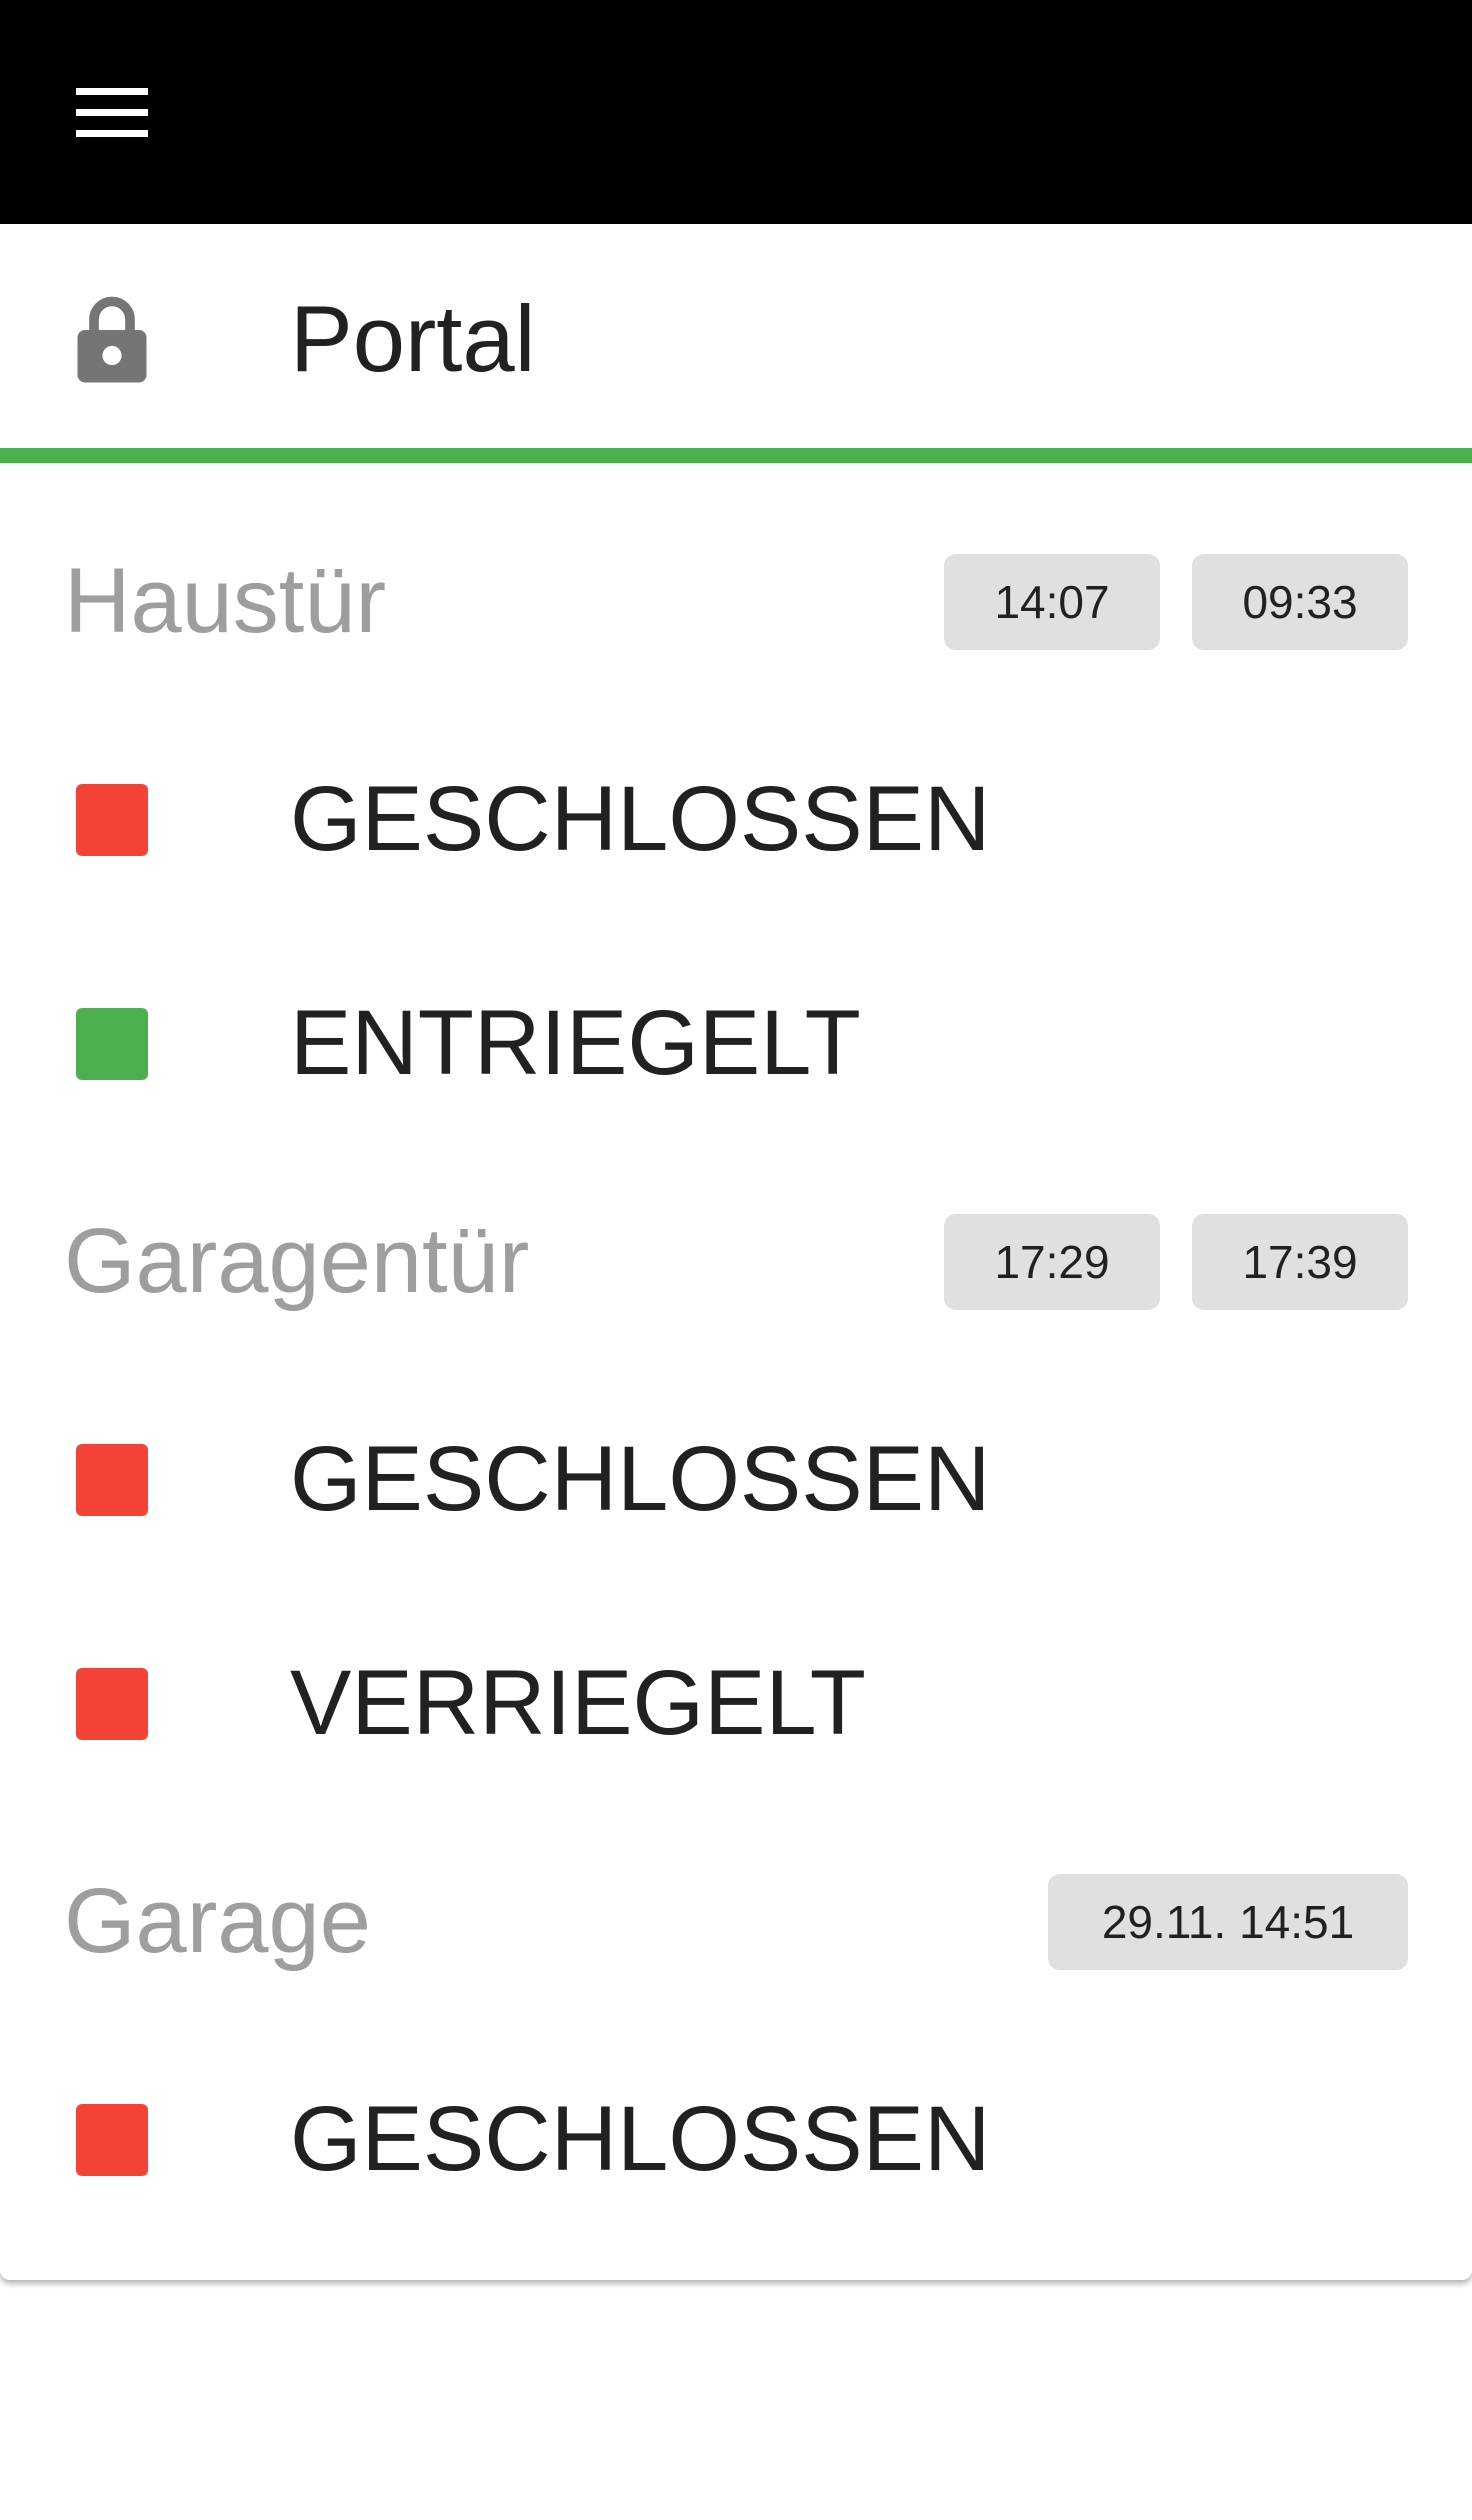 This screenshot has width=1472, height=2520. What do you see at coordinates (1300, 1262) in the screenshot?
I see `timestamp-chip: 17:39` at bounding box center [1300, 1262].